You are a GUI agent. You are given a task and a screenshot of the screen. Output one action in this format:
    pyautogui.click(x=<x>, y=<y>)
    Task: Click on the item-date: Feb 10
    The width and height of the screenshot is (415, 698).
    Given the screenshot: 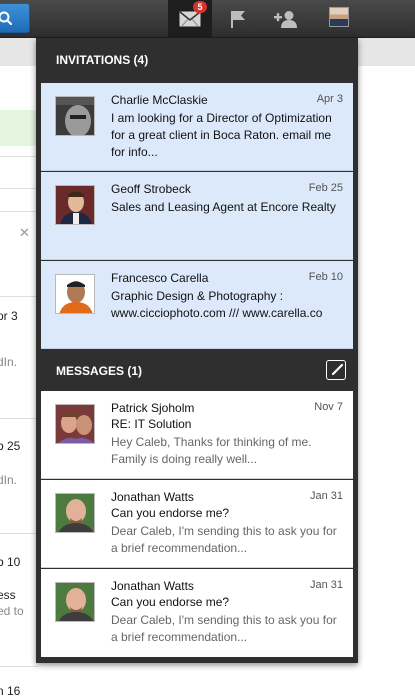 What is the action you would take?
    pyautogui.click(x=325, y=277)
    